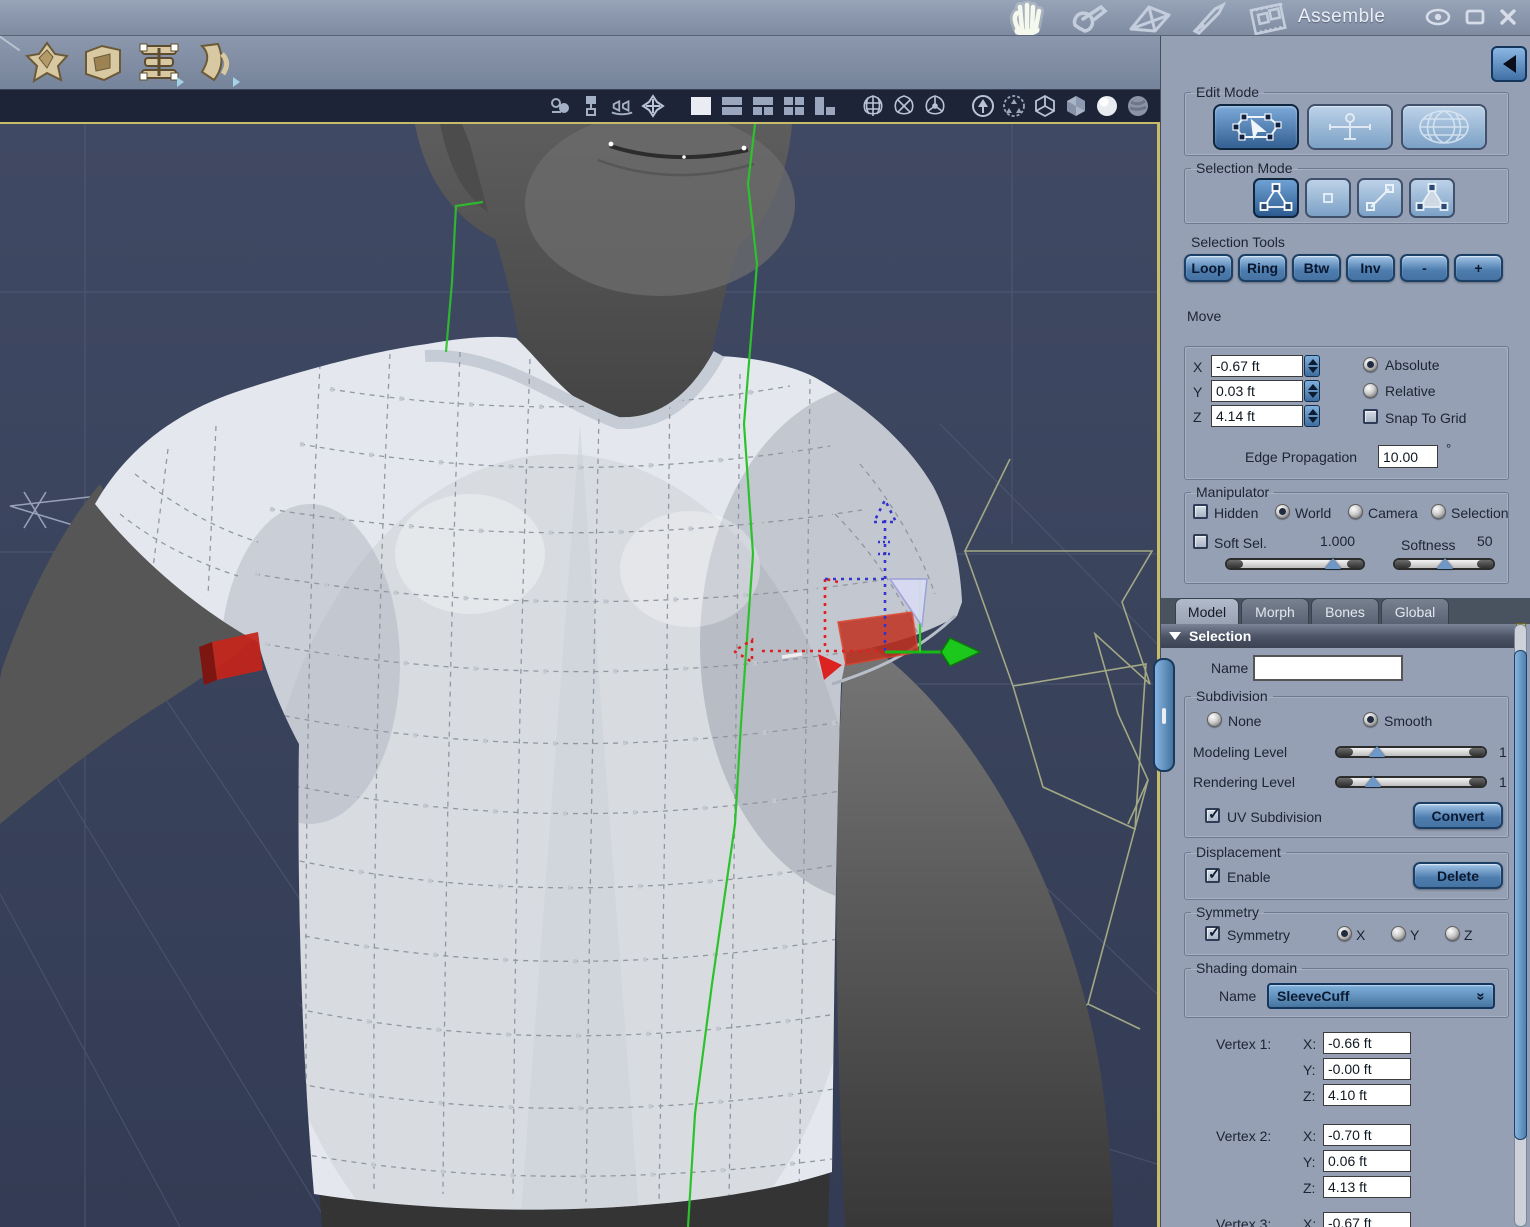 This screenshot has width=1530, height=1227. What do you see at coordinates (1295, 564) in the screenshot?
I see `soft-selection-slider` at bounding box center [1295, 564].